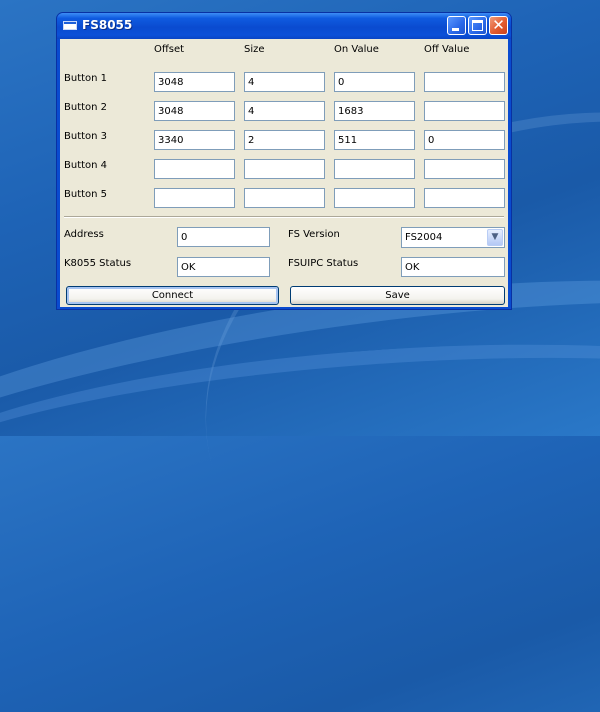 The image size is (600, 712). I want to click on close-button: ✕, so click(498, 25).